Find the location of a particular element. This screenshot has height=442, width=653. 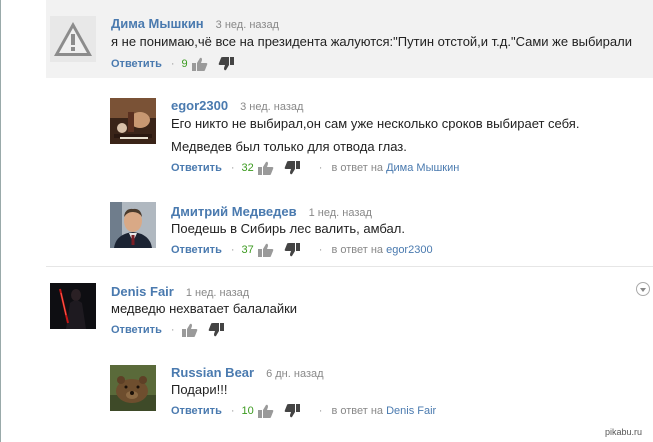

comment-header: Denis Fair 1 нед. назад is located at coordinates (180, 292).